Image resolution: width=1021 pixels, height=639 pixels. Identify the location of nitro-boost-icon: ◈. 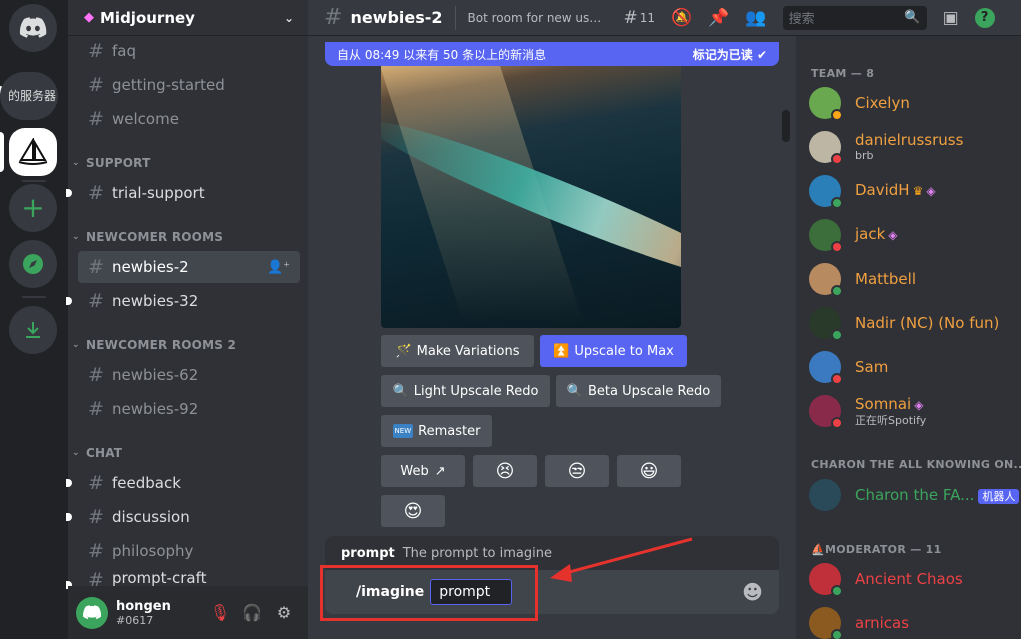
(931, 191).